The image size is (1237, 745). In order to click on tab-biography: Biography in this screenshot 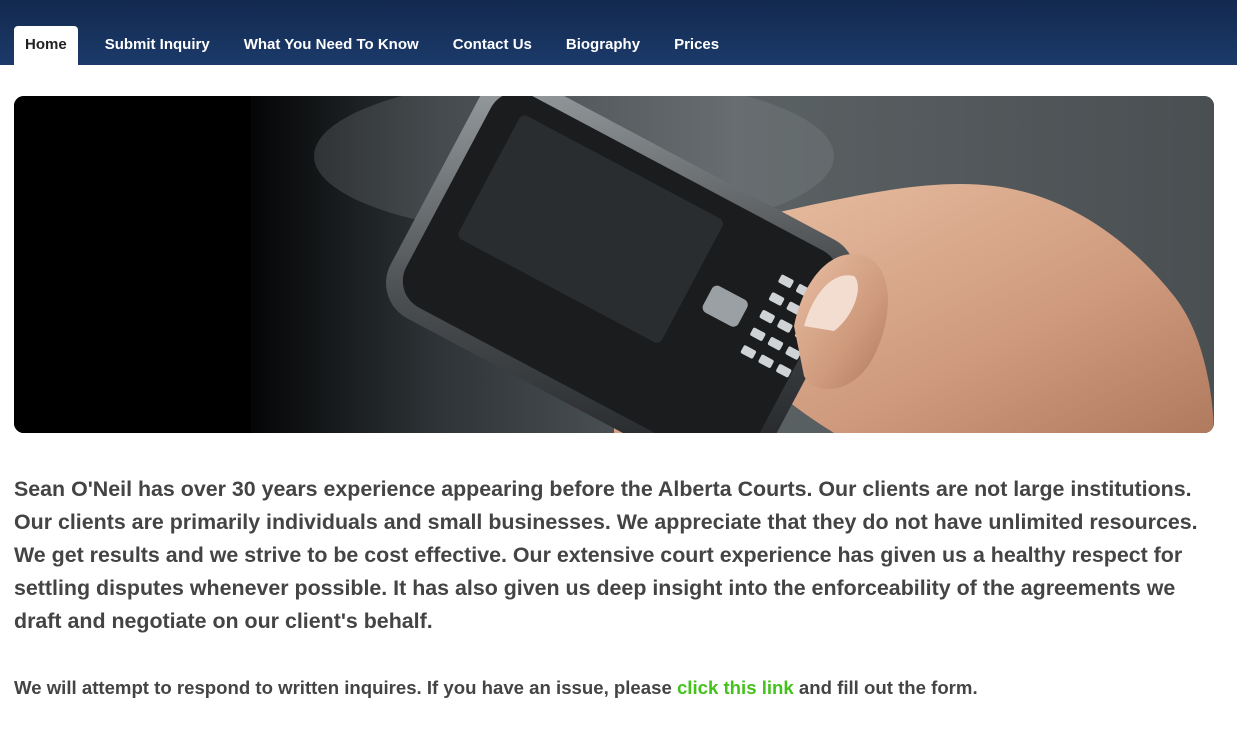, I will do `click(603, 45)`.